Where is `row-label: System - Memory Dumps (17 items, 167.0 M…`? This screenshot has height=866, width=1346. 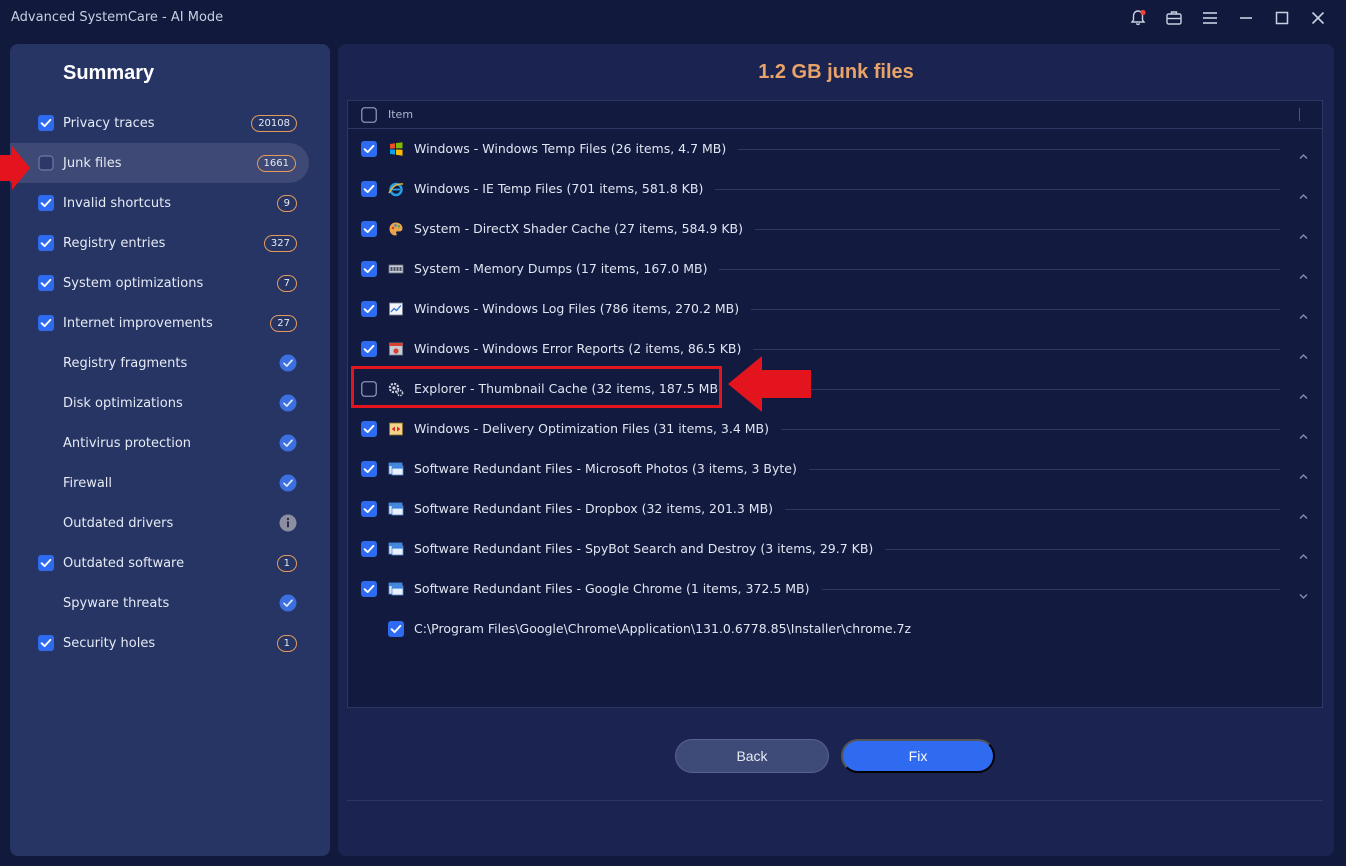 row-label: System - Memory Dumps (17 items, 167.0 M… is located at coordinates (561, 268).